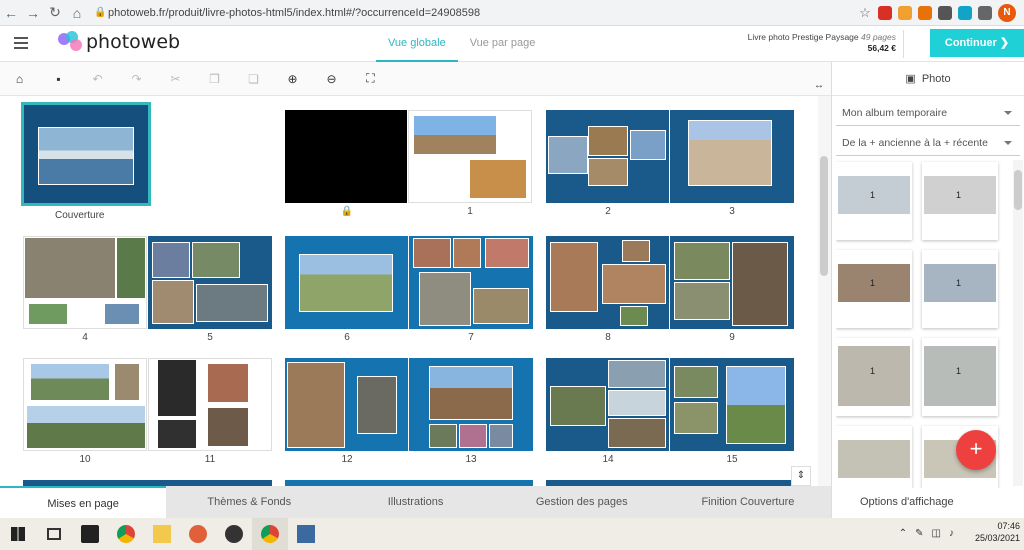  Describe the element at coordinates (819, 85) in the screenshot. I see `expand-panel-icon: ↔` at that location.